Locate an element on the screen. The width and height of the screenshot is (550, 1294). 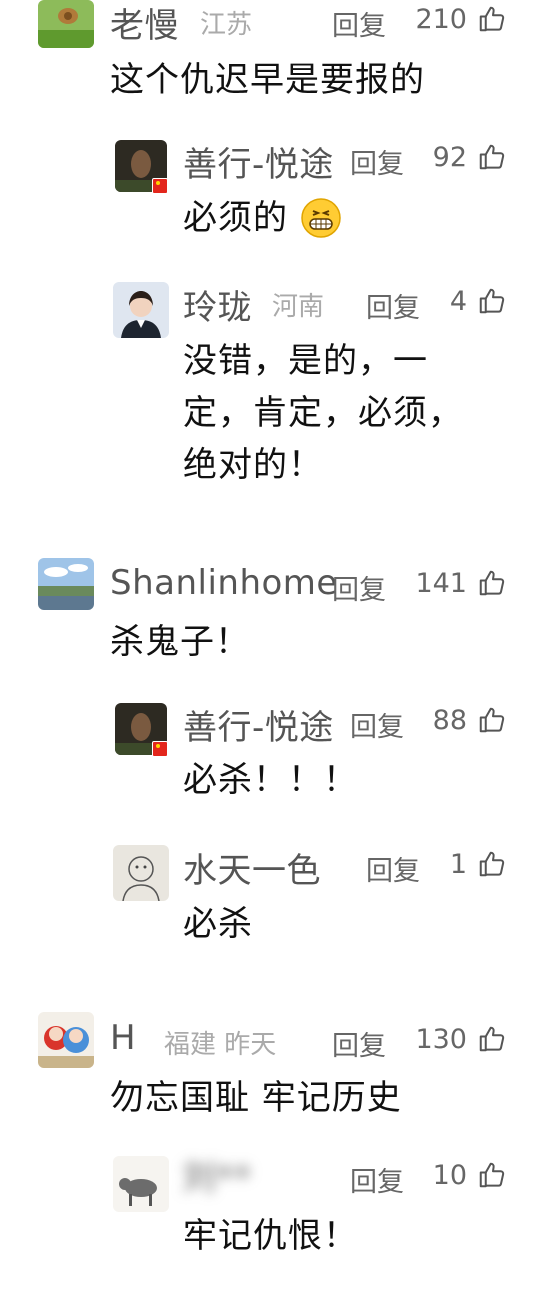
comment-text: 必须的 is located at coordinates (235, 218).